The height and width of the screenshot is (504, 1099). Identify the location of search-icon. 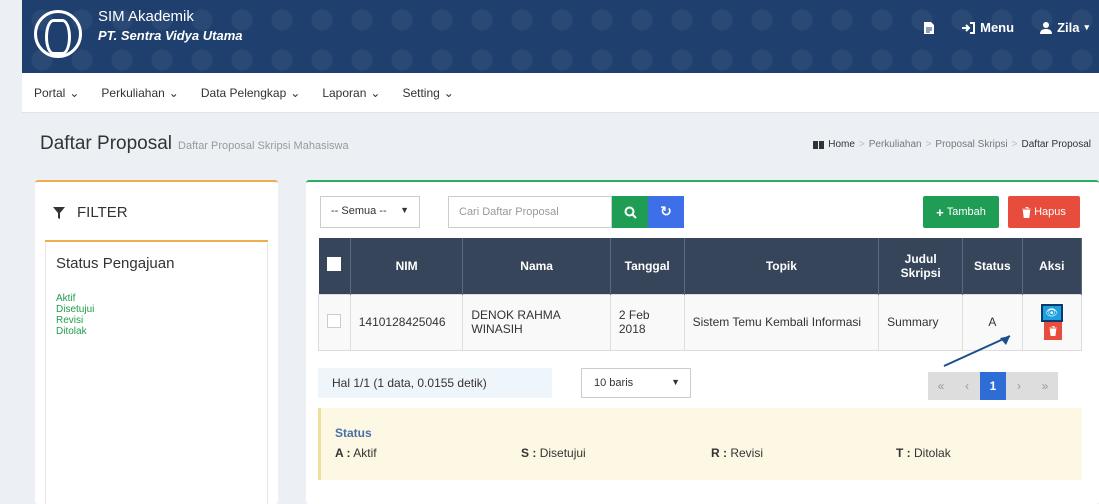
(630, 212).